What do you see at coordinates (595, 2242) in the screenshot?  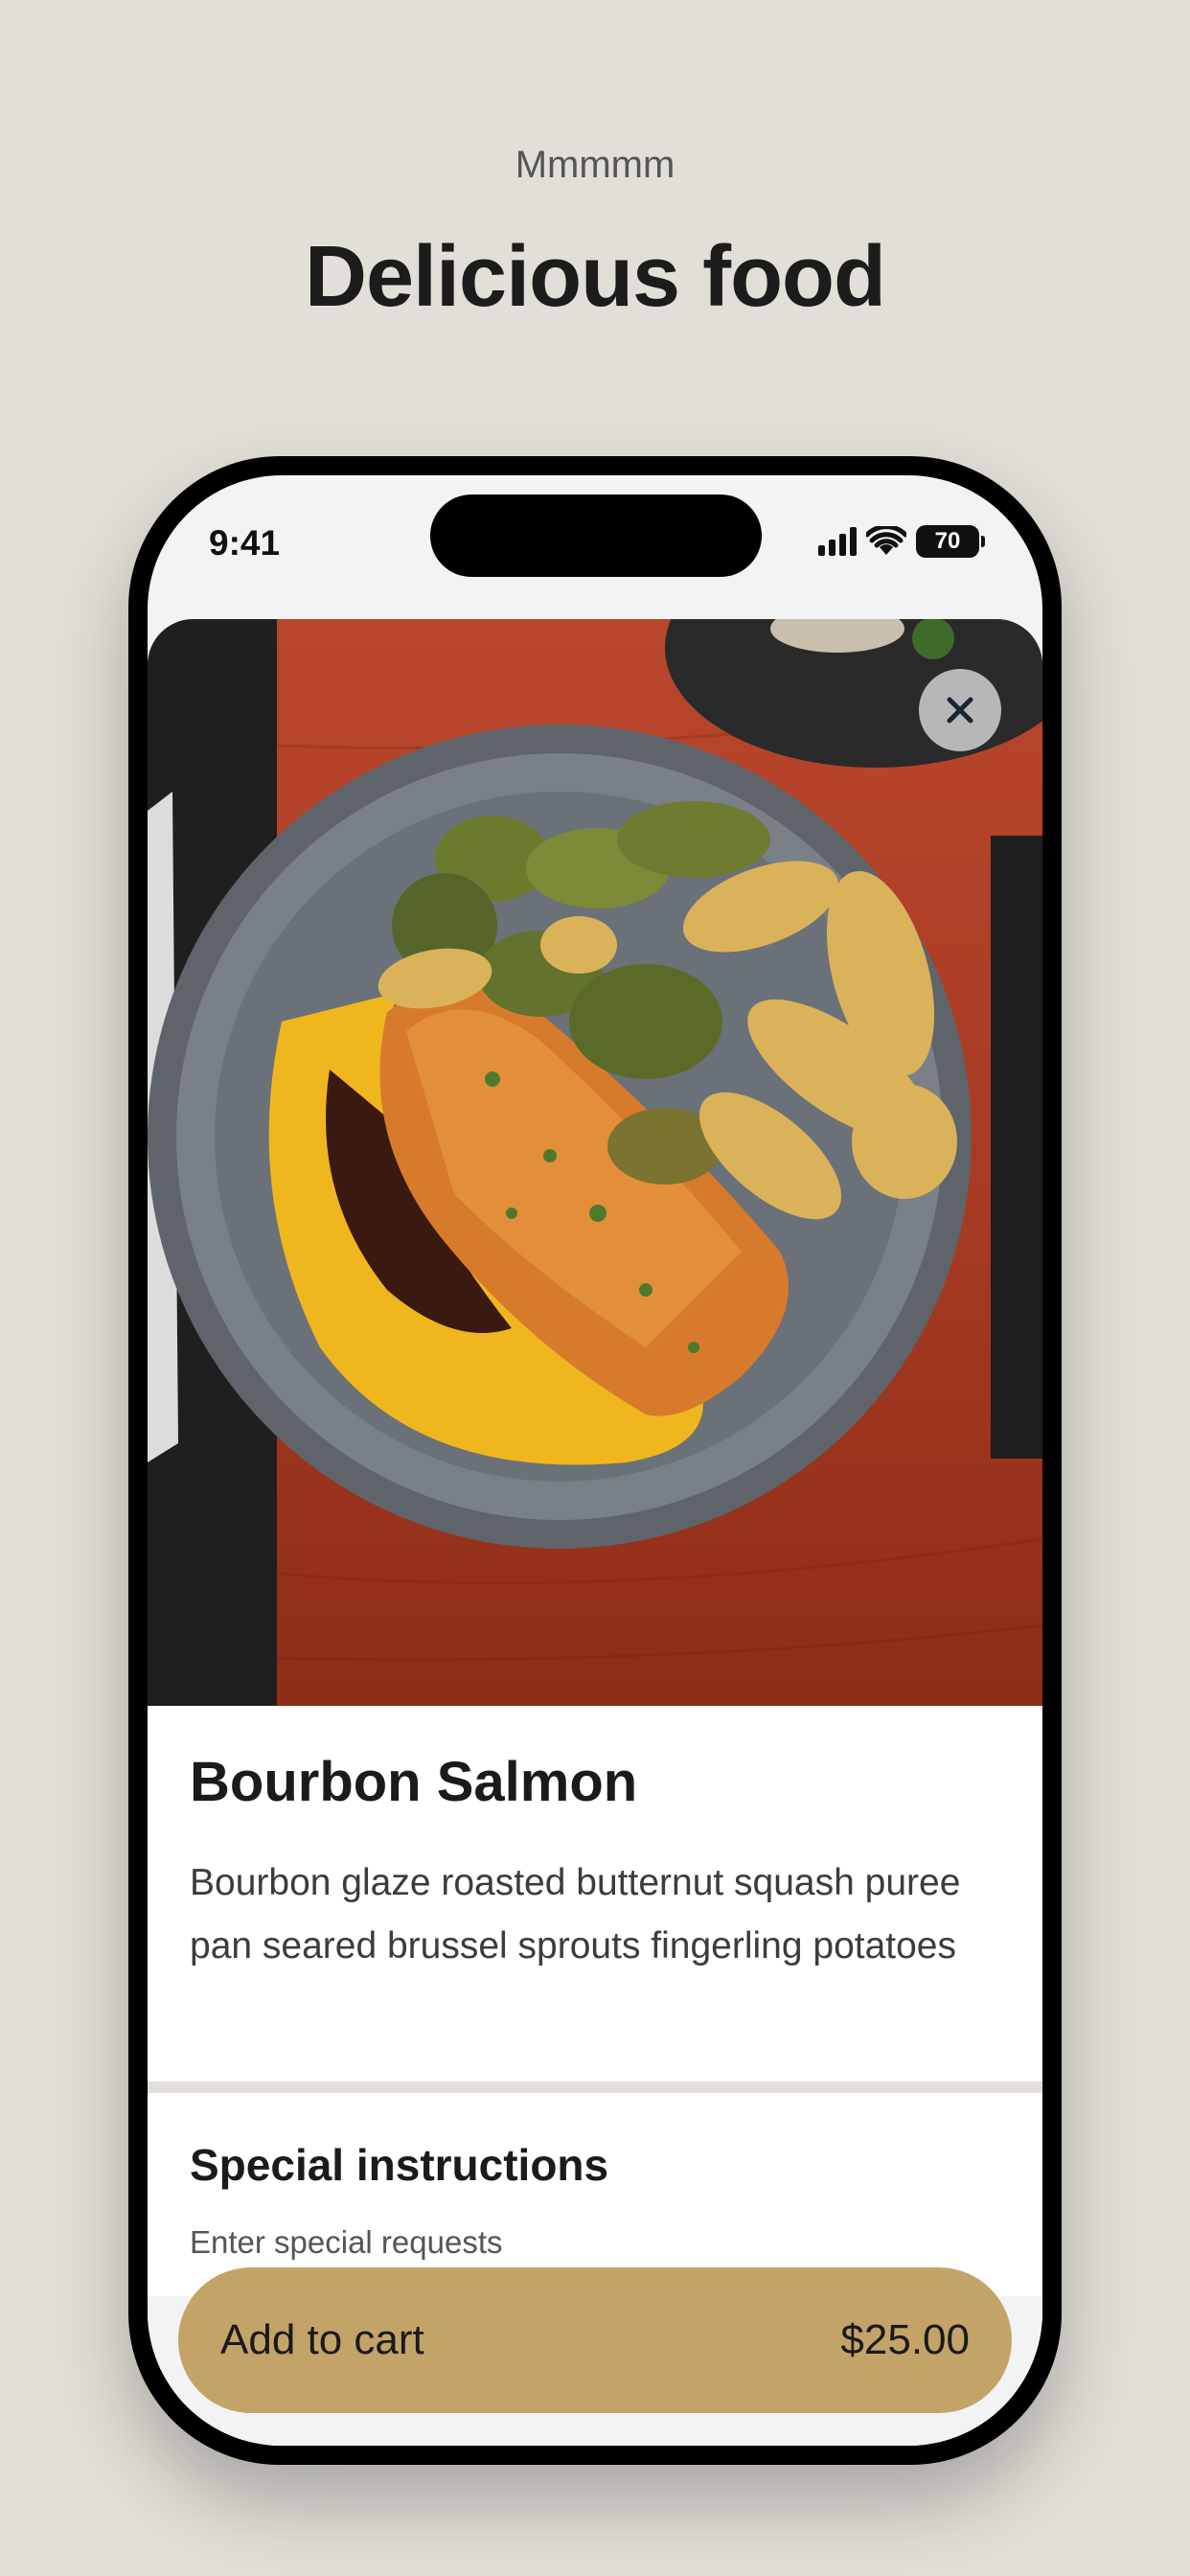 I see `special-instructions-input` at bounding box center [595, 2242].